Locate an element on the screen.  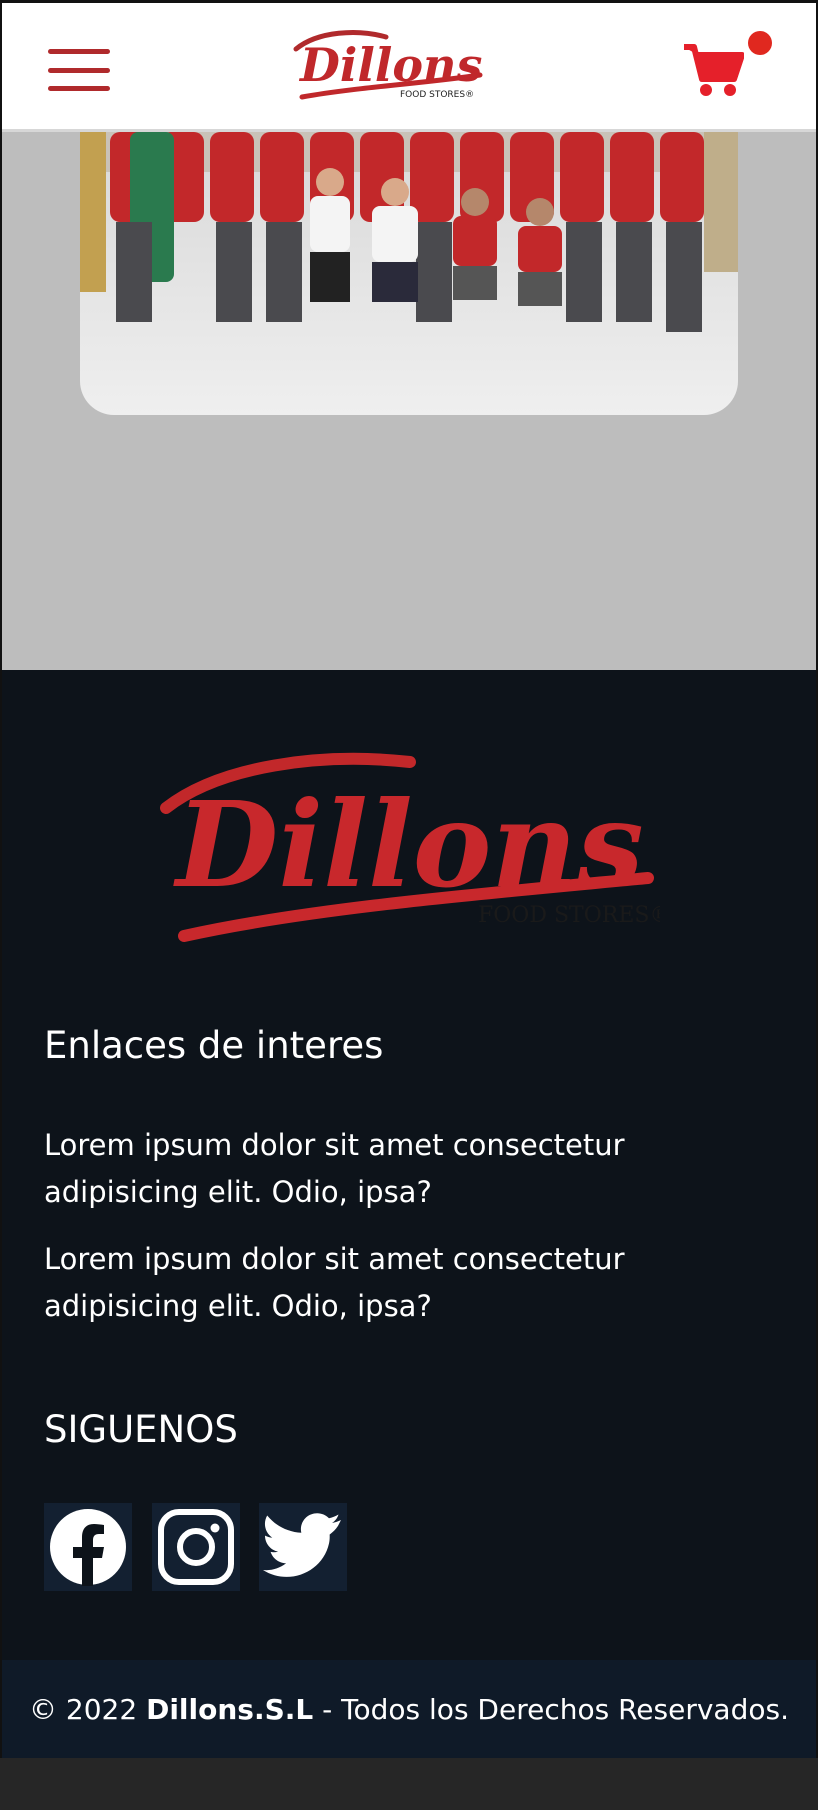
hamburger-menu-icon is located at coordinates (79, 70).